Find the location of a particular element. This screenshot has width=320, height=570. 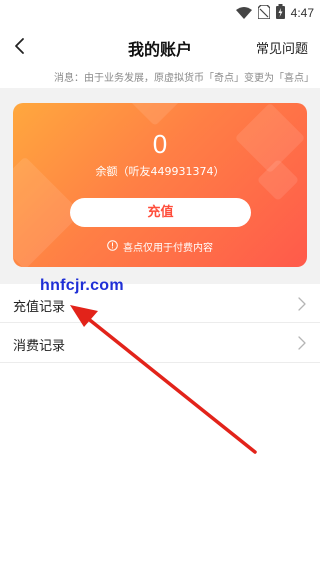

wifi-icon is located at coordinates (243, 13).